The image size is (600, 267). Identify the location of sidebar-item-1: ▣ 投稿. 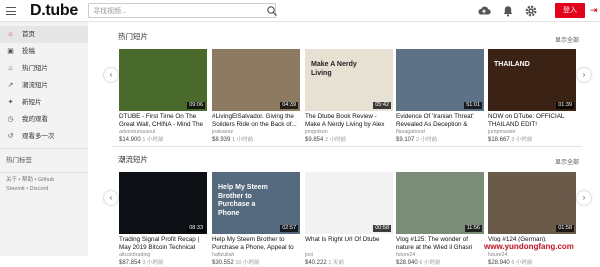
(44, 51).